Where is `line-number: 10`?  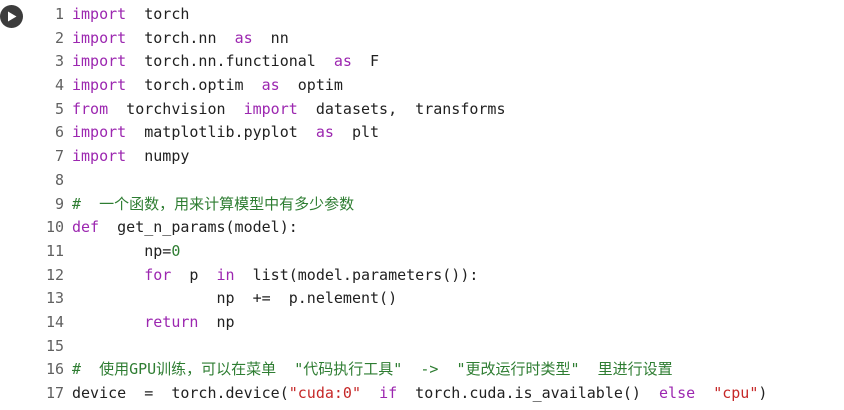 line-number: 10 is located at coordinates (54, 227).